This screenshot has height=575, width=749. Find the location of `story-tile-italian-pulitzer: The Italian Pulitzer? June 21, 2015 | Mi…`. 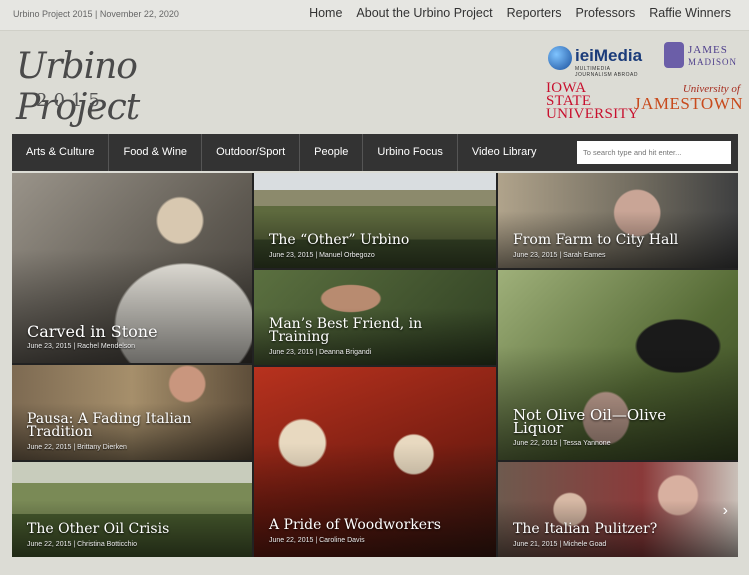

story-tile-italian-pulitzer: The Italian Pulitzer? June 21, 2015 | Mi… is located at coordinates (618, 509).